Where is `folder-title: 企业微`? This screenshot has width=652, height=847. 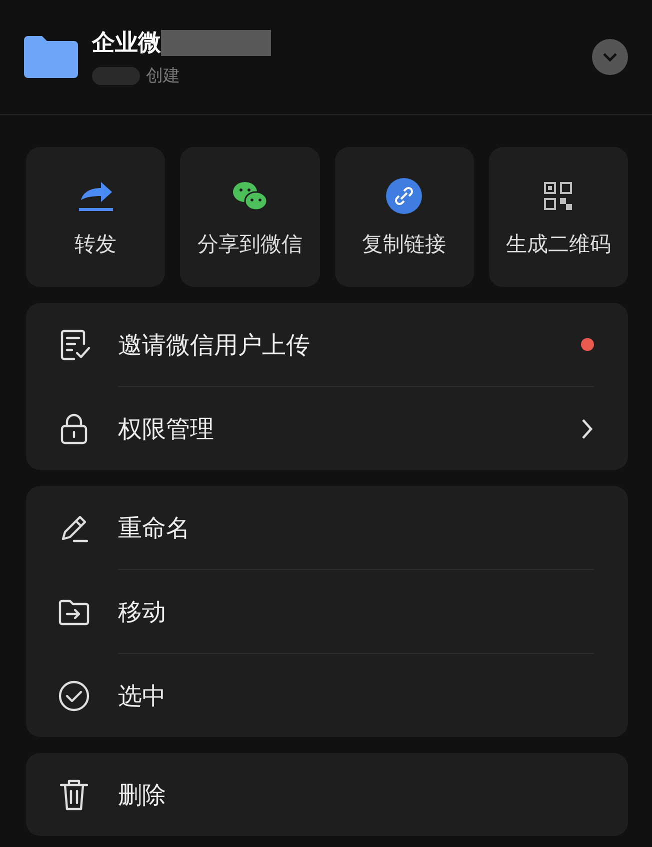 folder-title: 企业微 is located at coordinates (126, 43).